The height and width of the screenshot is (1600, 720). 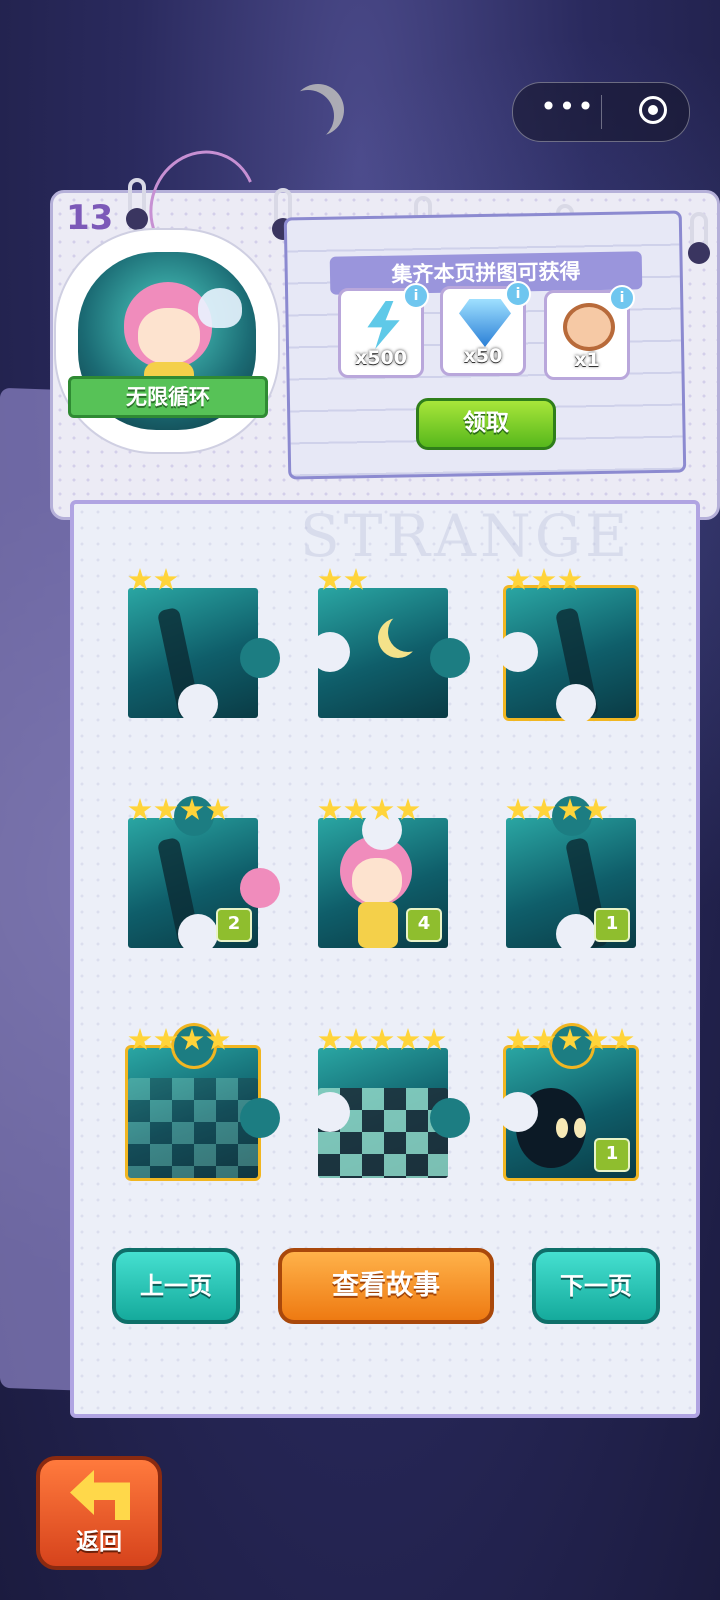 I want to click on girl-body, so click(x=378, y=925).